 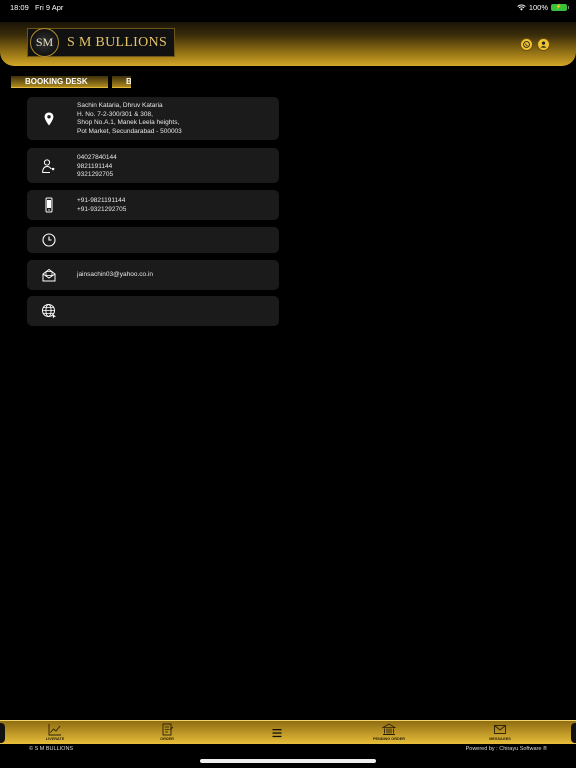 I want to click on battery-percent: 100%, so click(x=538, y=7).